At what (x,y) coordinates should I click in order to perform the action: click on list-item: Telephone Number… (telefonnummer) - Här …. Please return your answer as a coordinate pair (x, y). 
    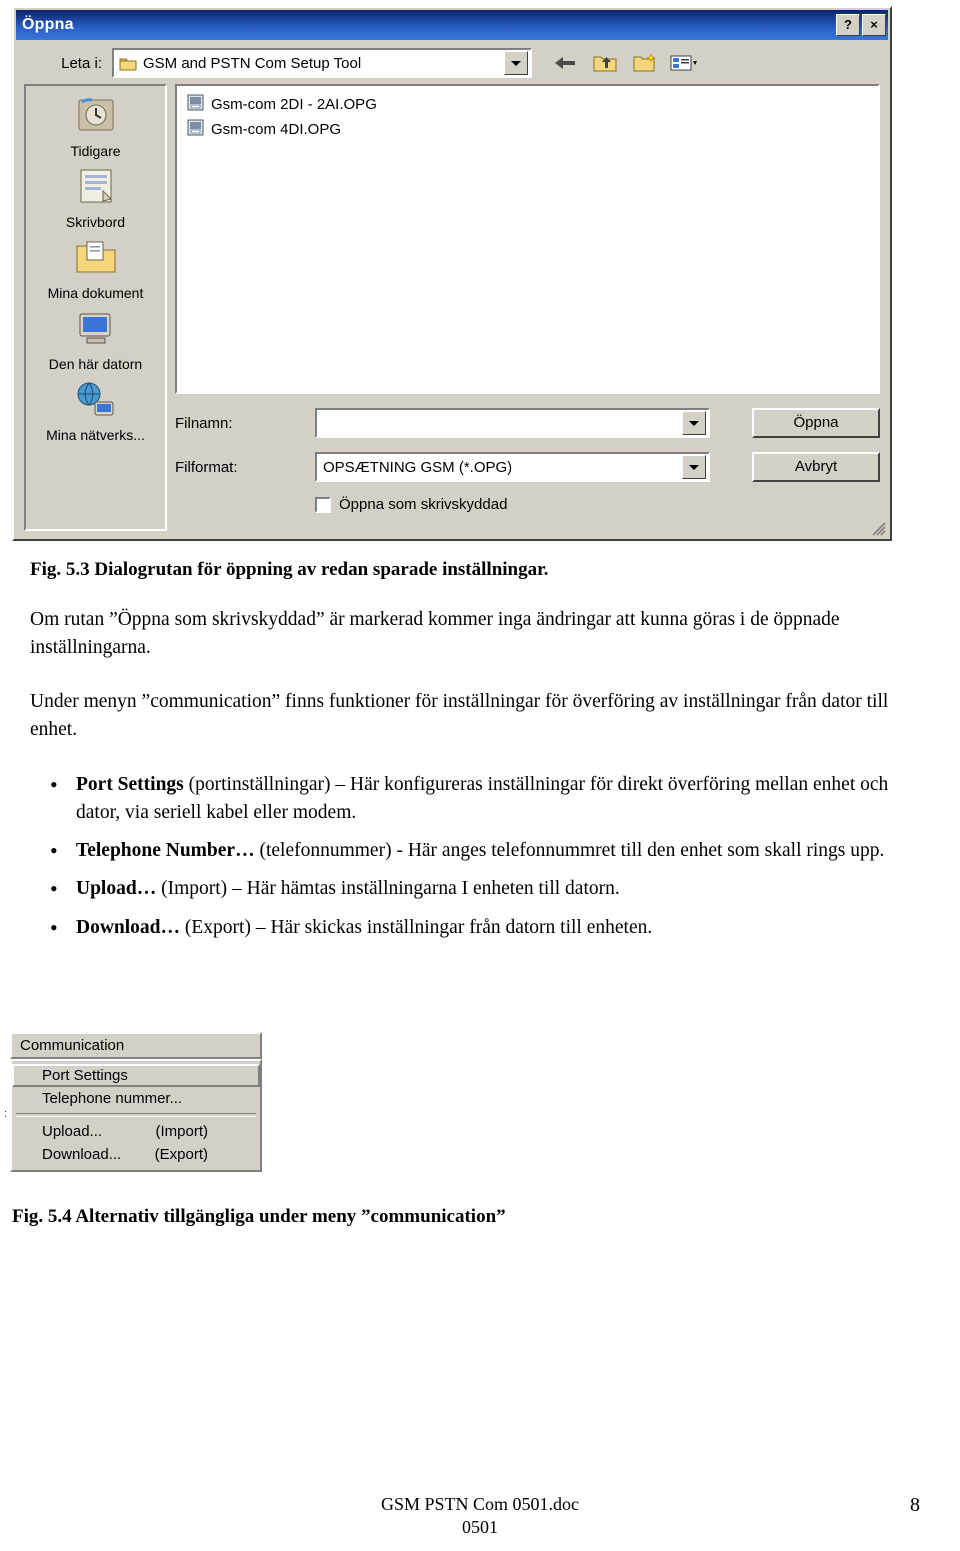
    Looking at the image, I should click on (482, 851).